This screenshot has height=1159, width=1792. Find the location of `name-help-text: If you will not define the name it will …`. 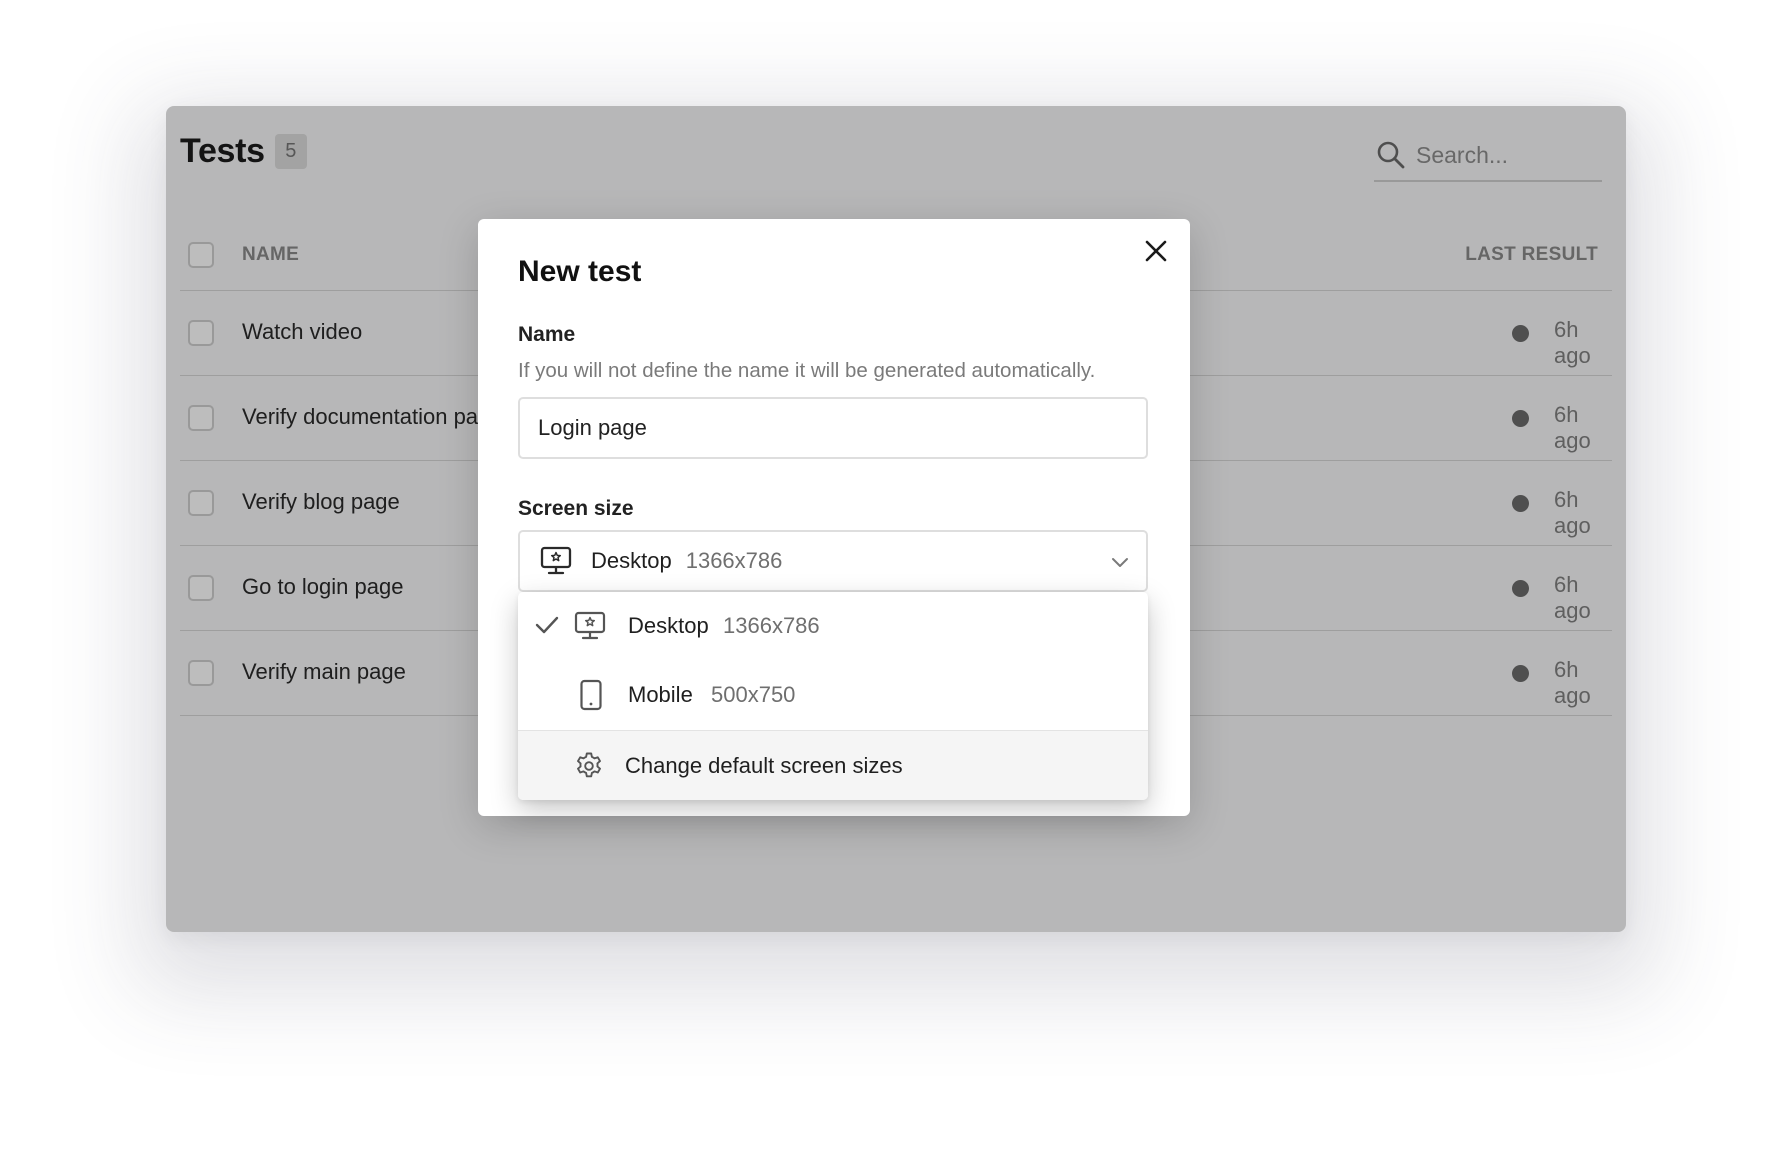

name-help-text: If you will not define the name it will … is located at coordinates (807, 370).